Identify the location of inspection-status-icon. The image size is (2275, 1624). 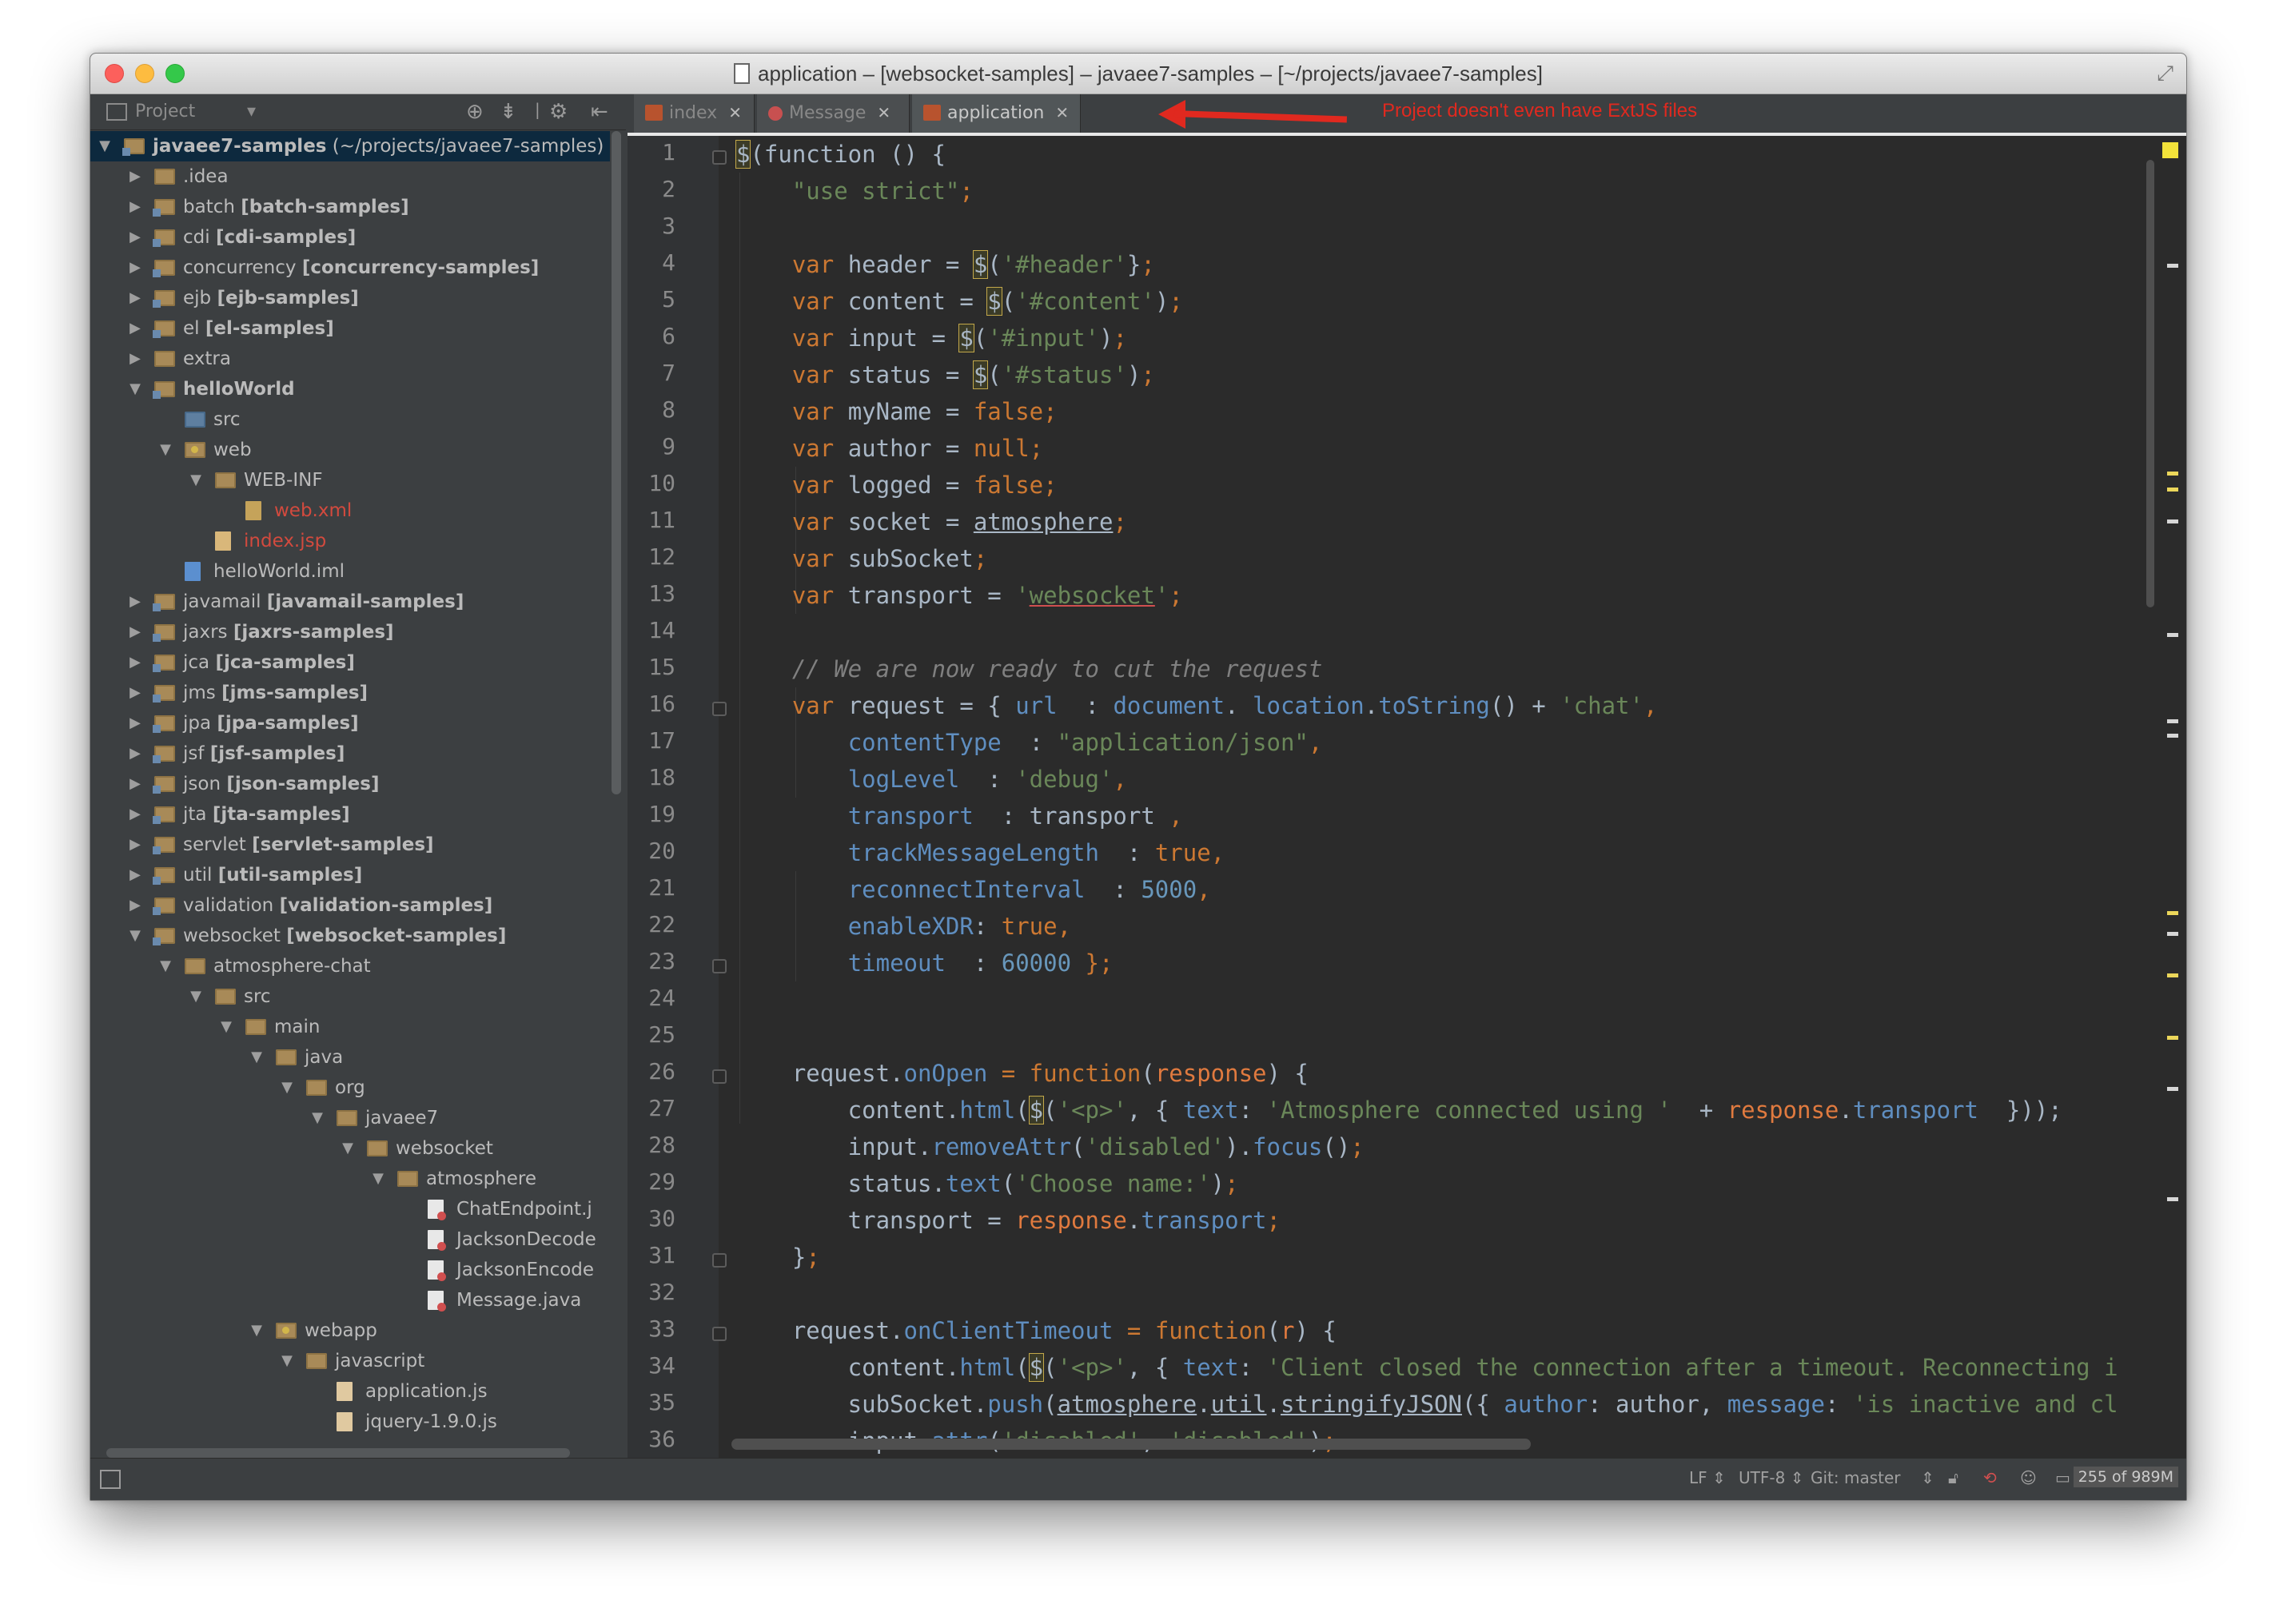
(2170, 150).